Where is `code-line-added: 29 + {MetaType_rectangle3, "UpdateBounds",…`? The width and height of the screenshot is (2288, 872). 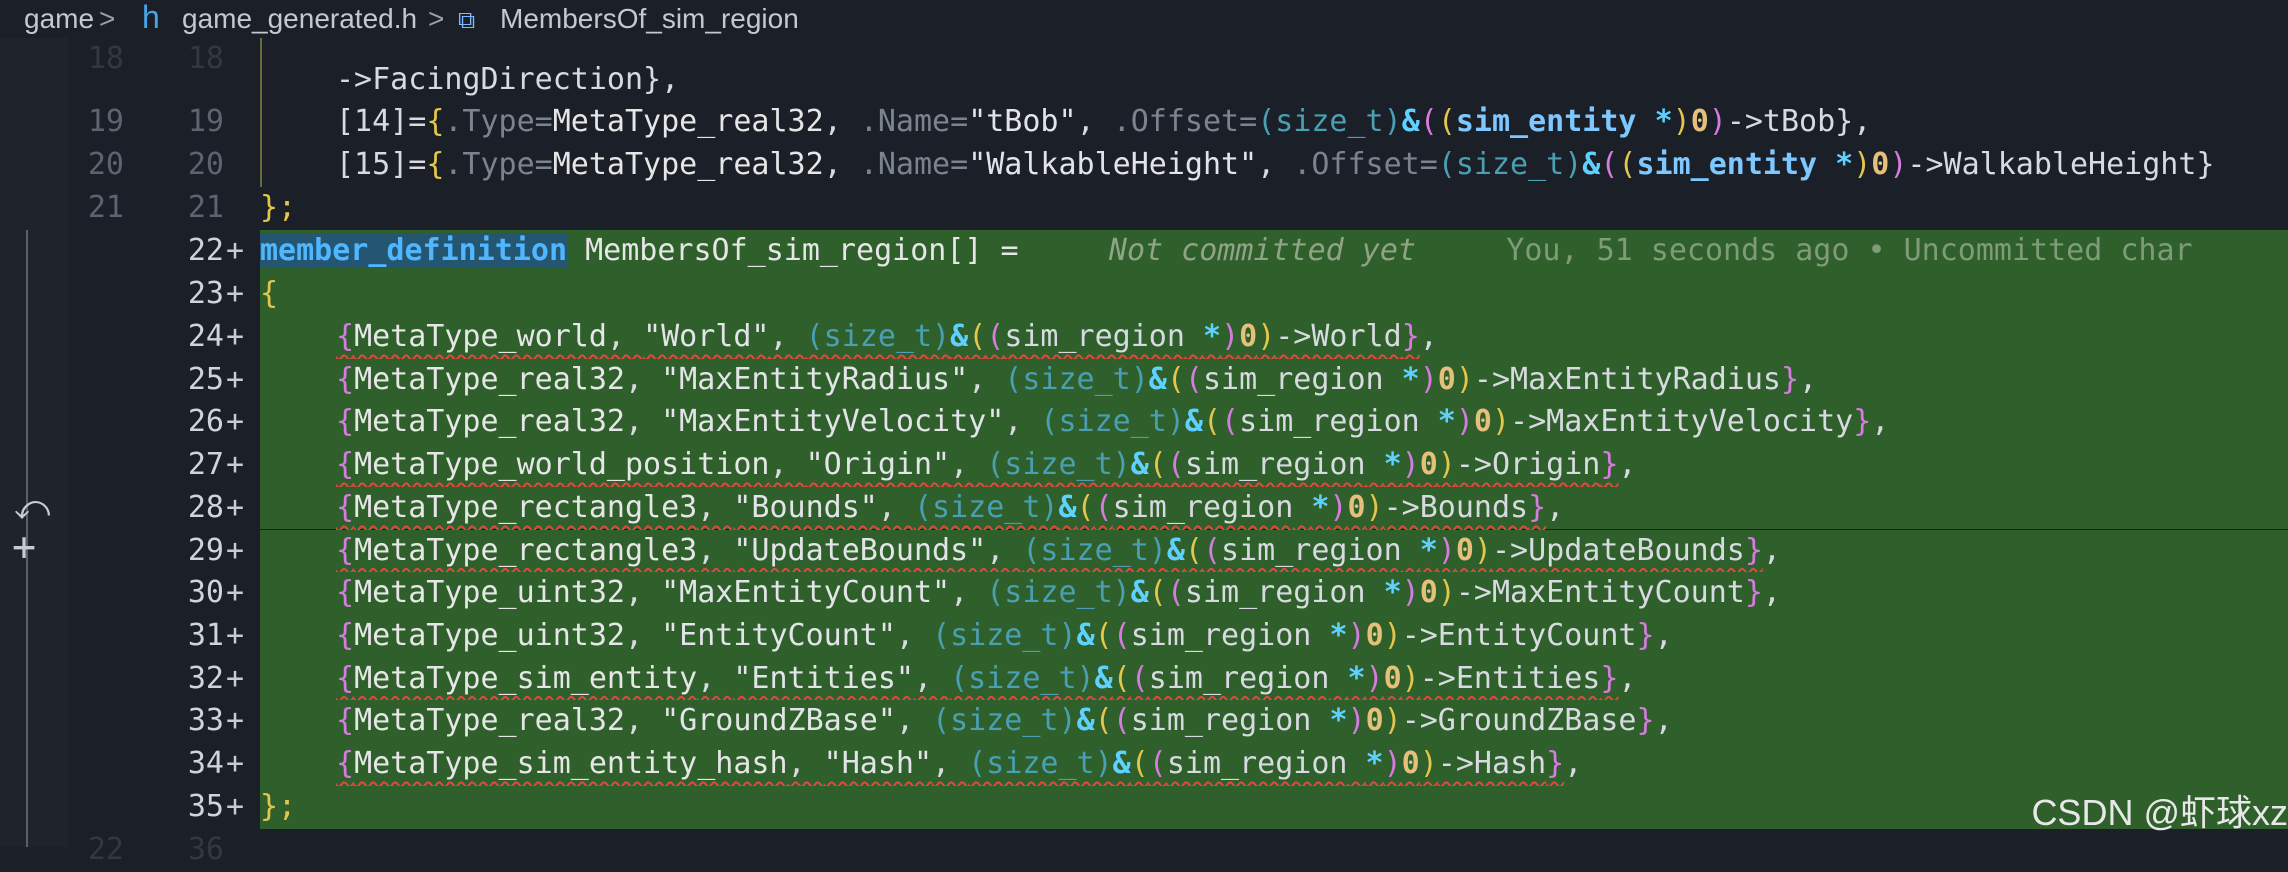
code-line-added: 29 + {MetaType_rectangle3, "UpdateBounds",… is located at coordinates (1144, 551).